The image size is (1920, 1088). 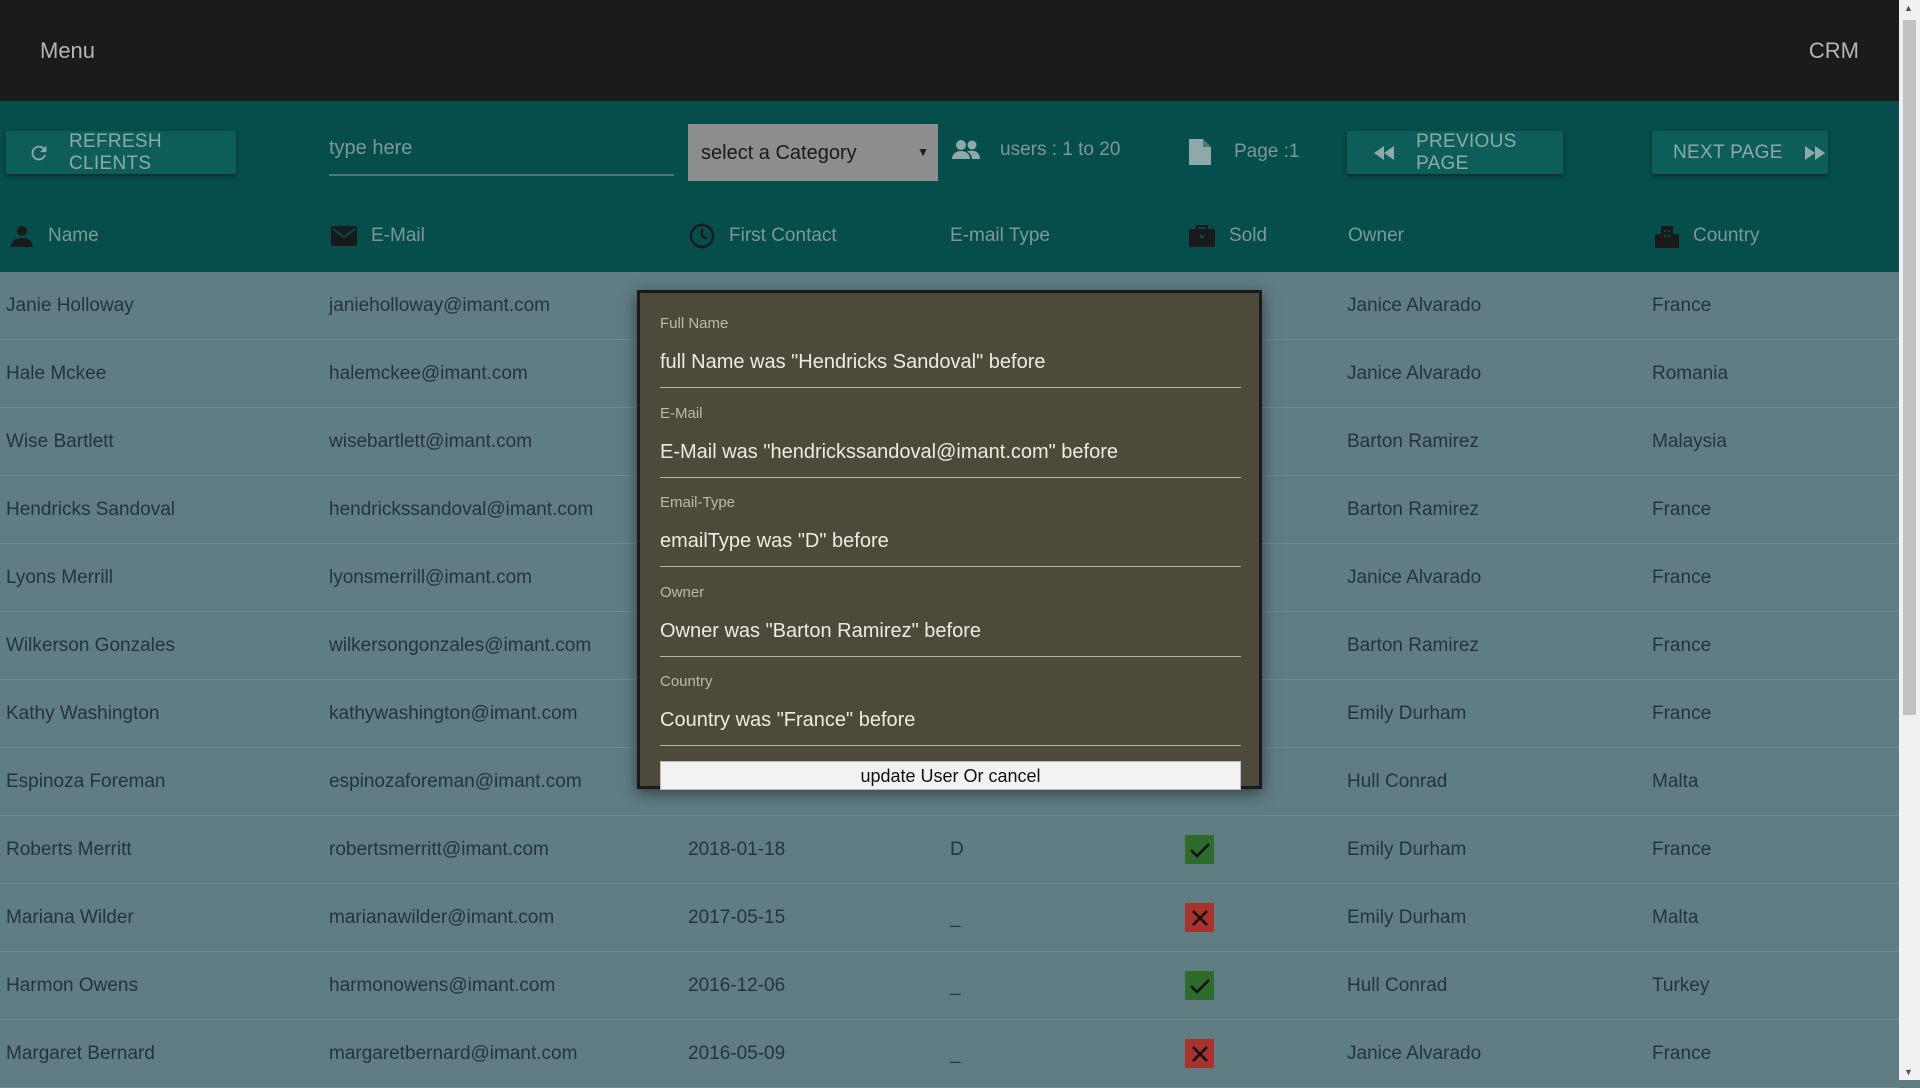 I want to click on users-range-text: users : 1 to 20, so click(x=1060, y=149).